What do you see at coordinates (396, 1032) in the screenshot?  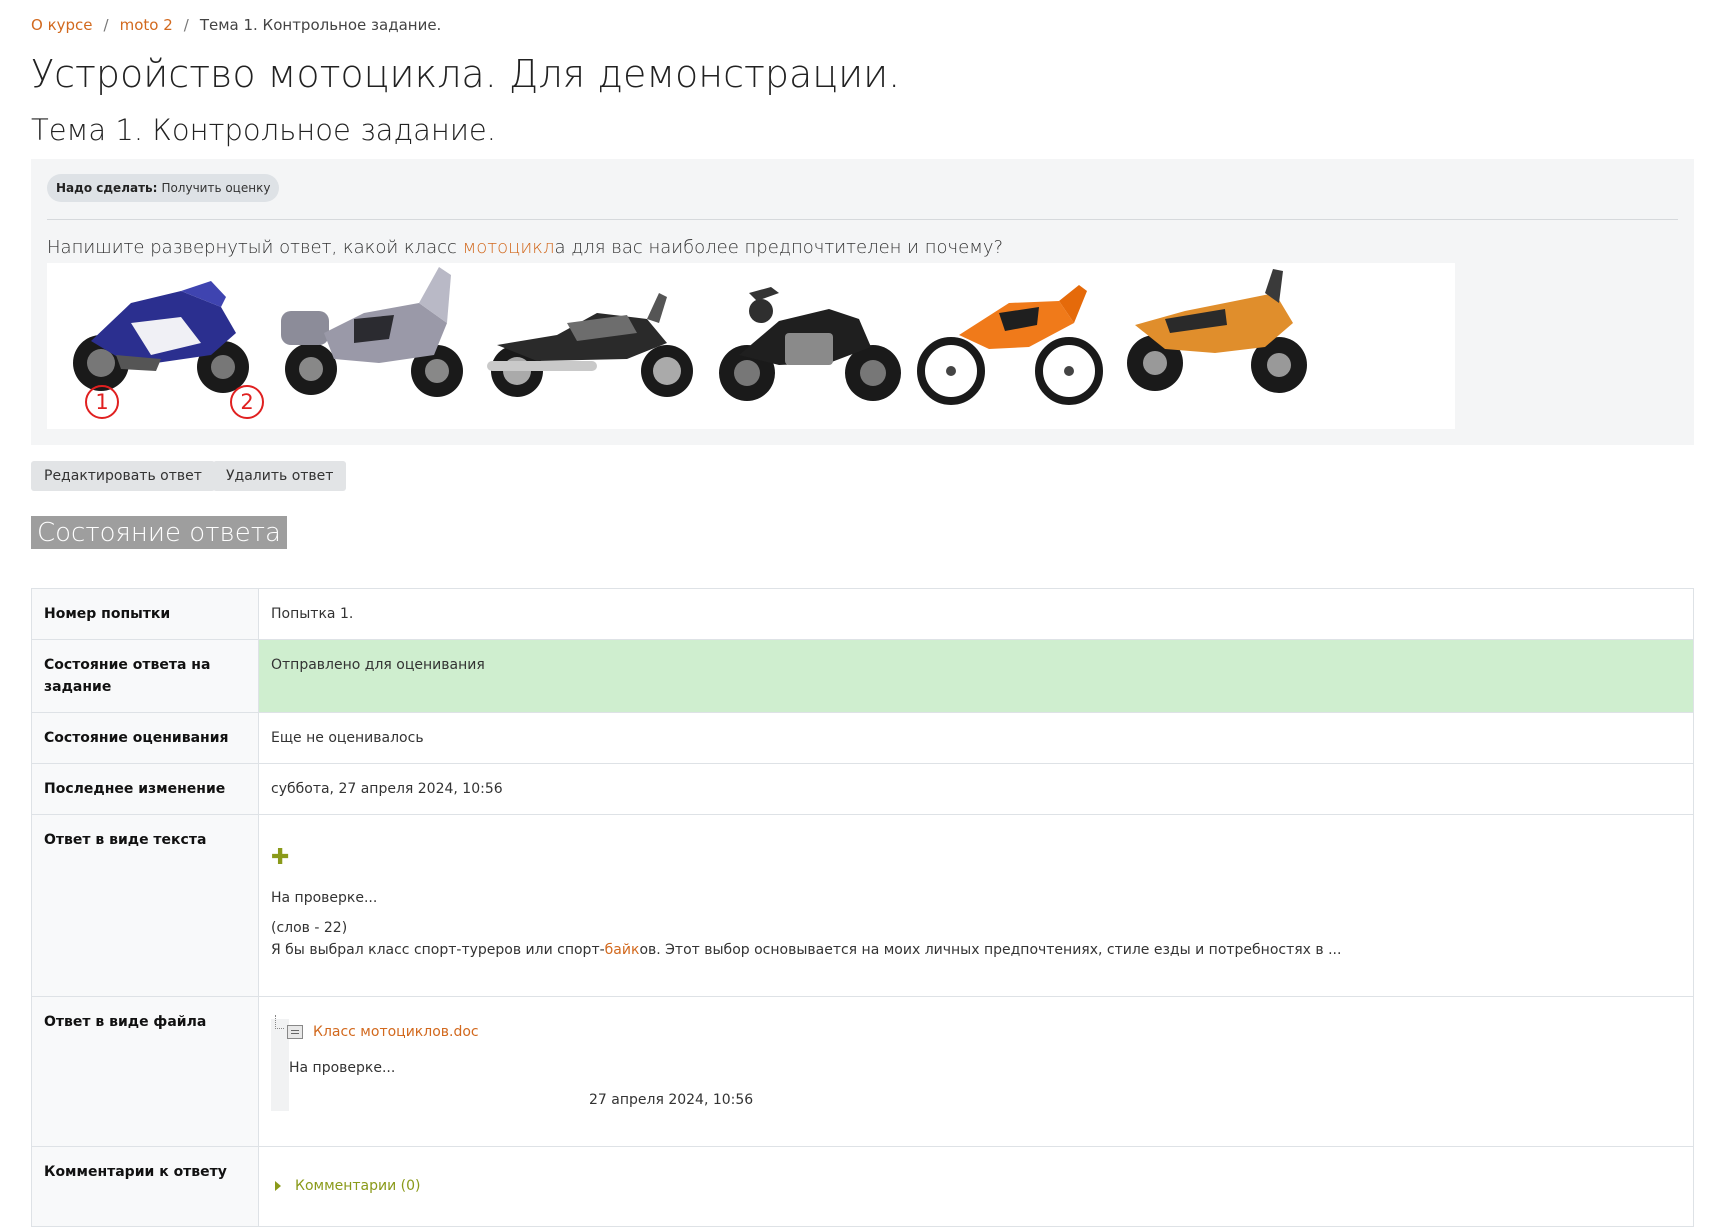 I see `file-link: Класс мотоциклов.doc` at bounding box center [396, 1032].